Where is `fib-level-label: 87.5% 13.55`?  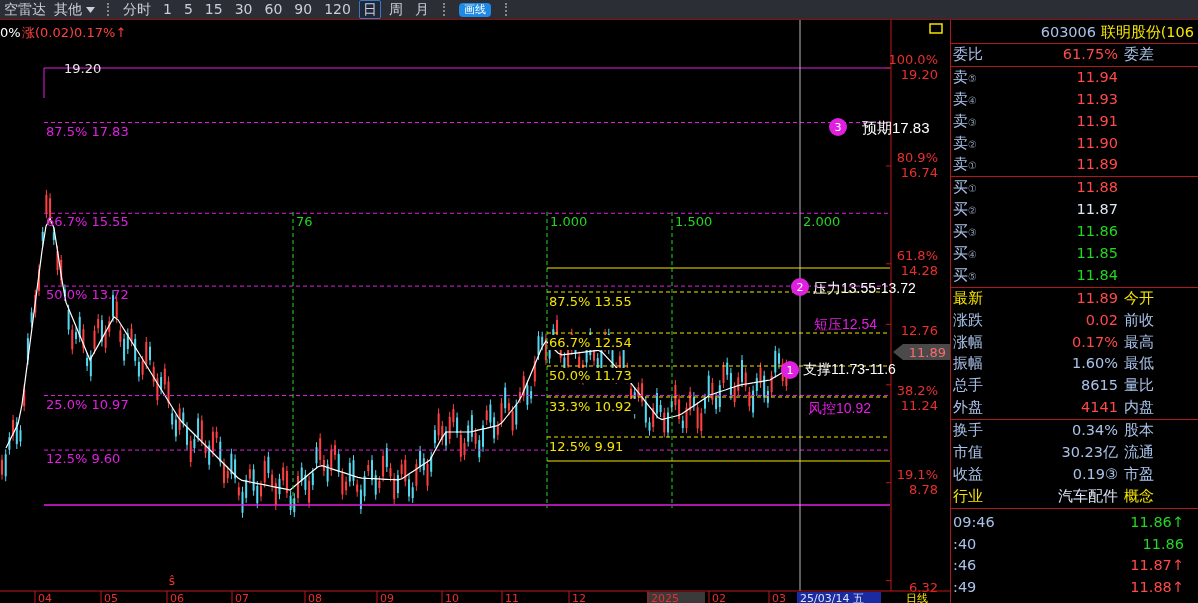 fib-level-label: 87.5% 13.55 is located at coordinates (590, 301).